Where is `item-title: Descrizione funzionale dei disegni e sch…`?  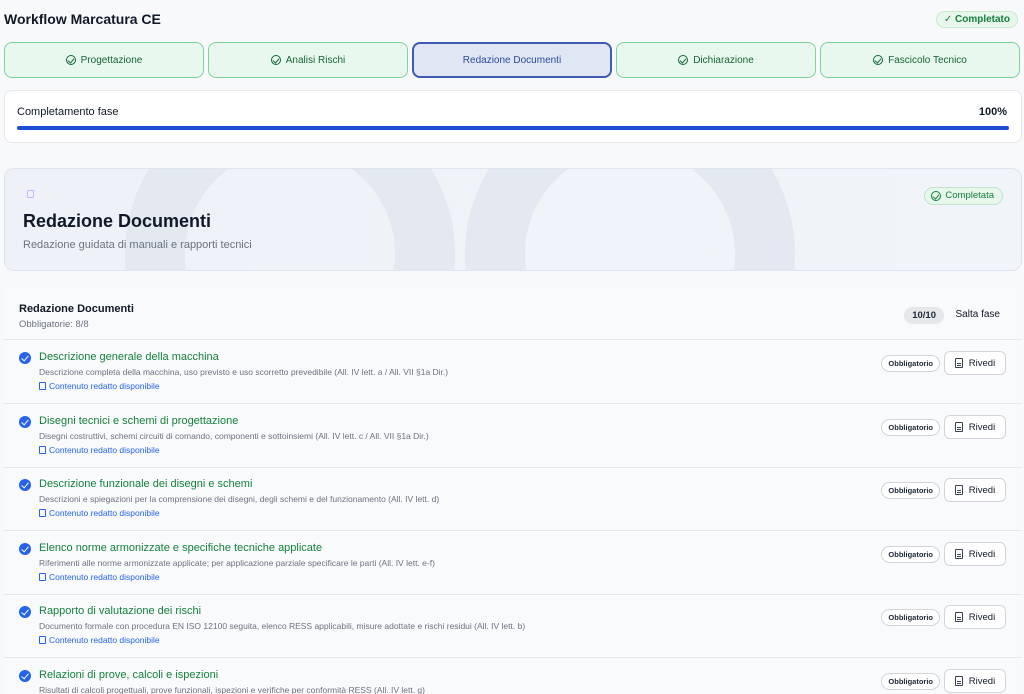
item-title: Descrizione funzionale dei disegni e sch… is located at coordinates (146, 484).